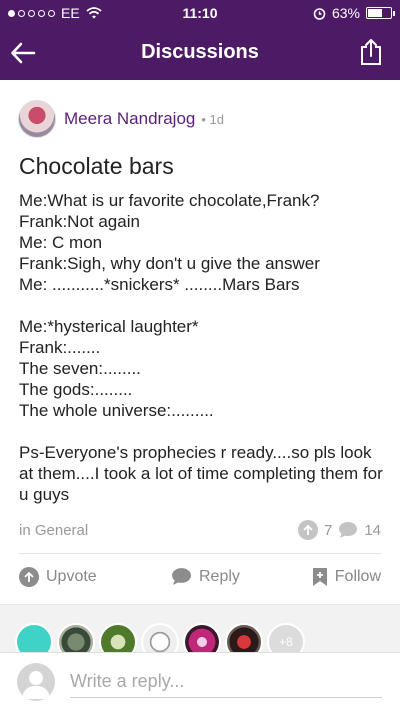  What do you see at coordinates (380, 13) in the screenshot?
I see `battery-icon` at bounding box center [380, 13].